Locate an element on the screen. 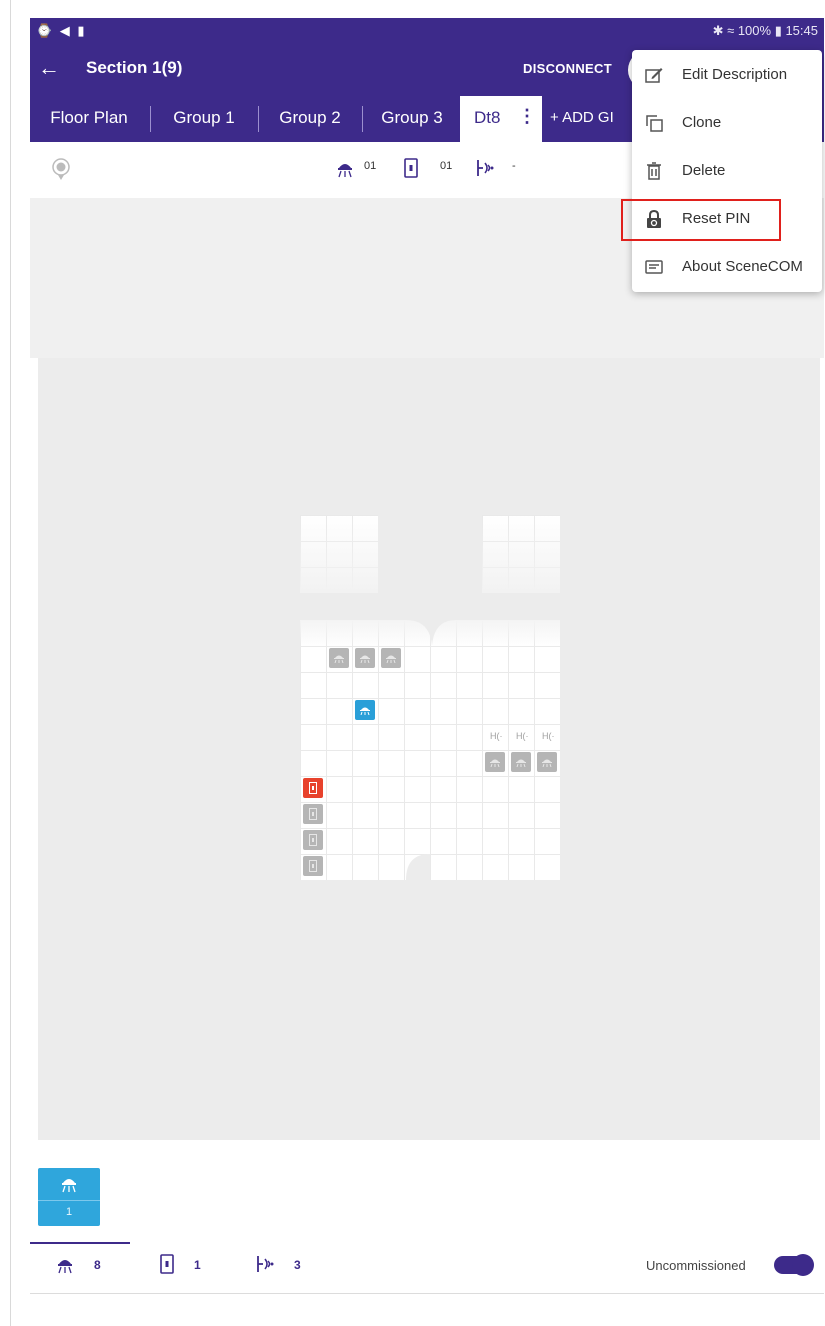 This screenshot has height=1326, width=825. tab-floor-plan: Floor Plan is located at coordinates (89, 119).